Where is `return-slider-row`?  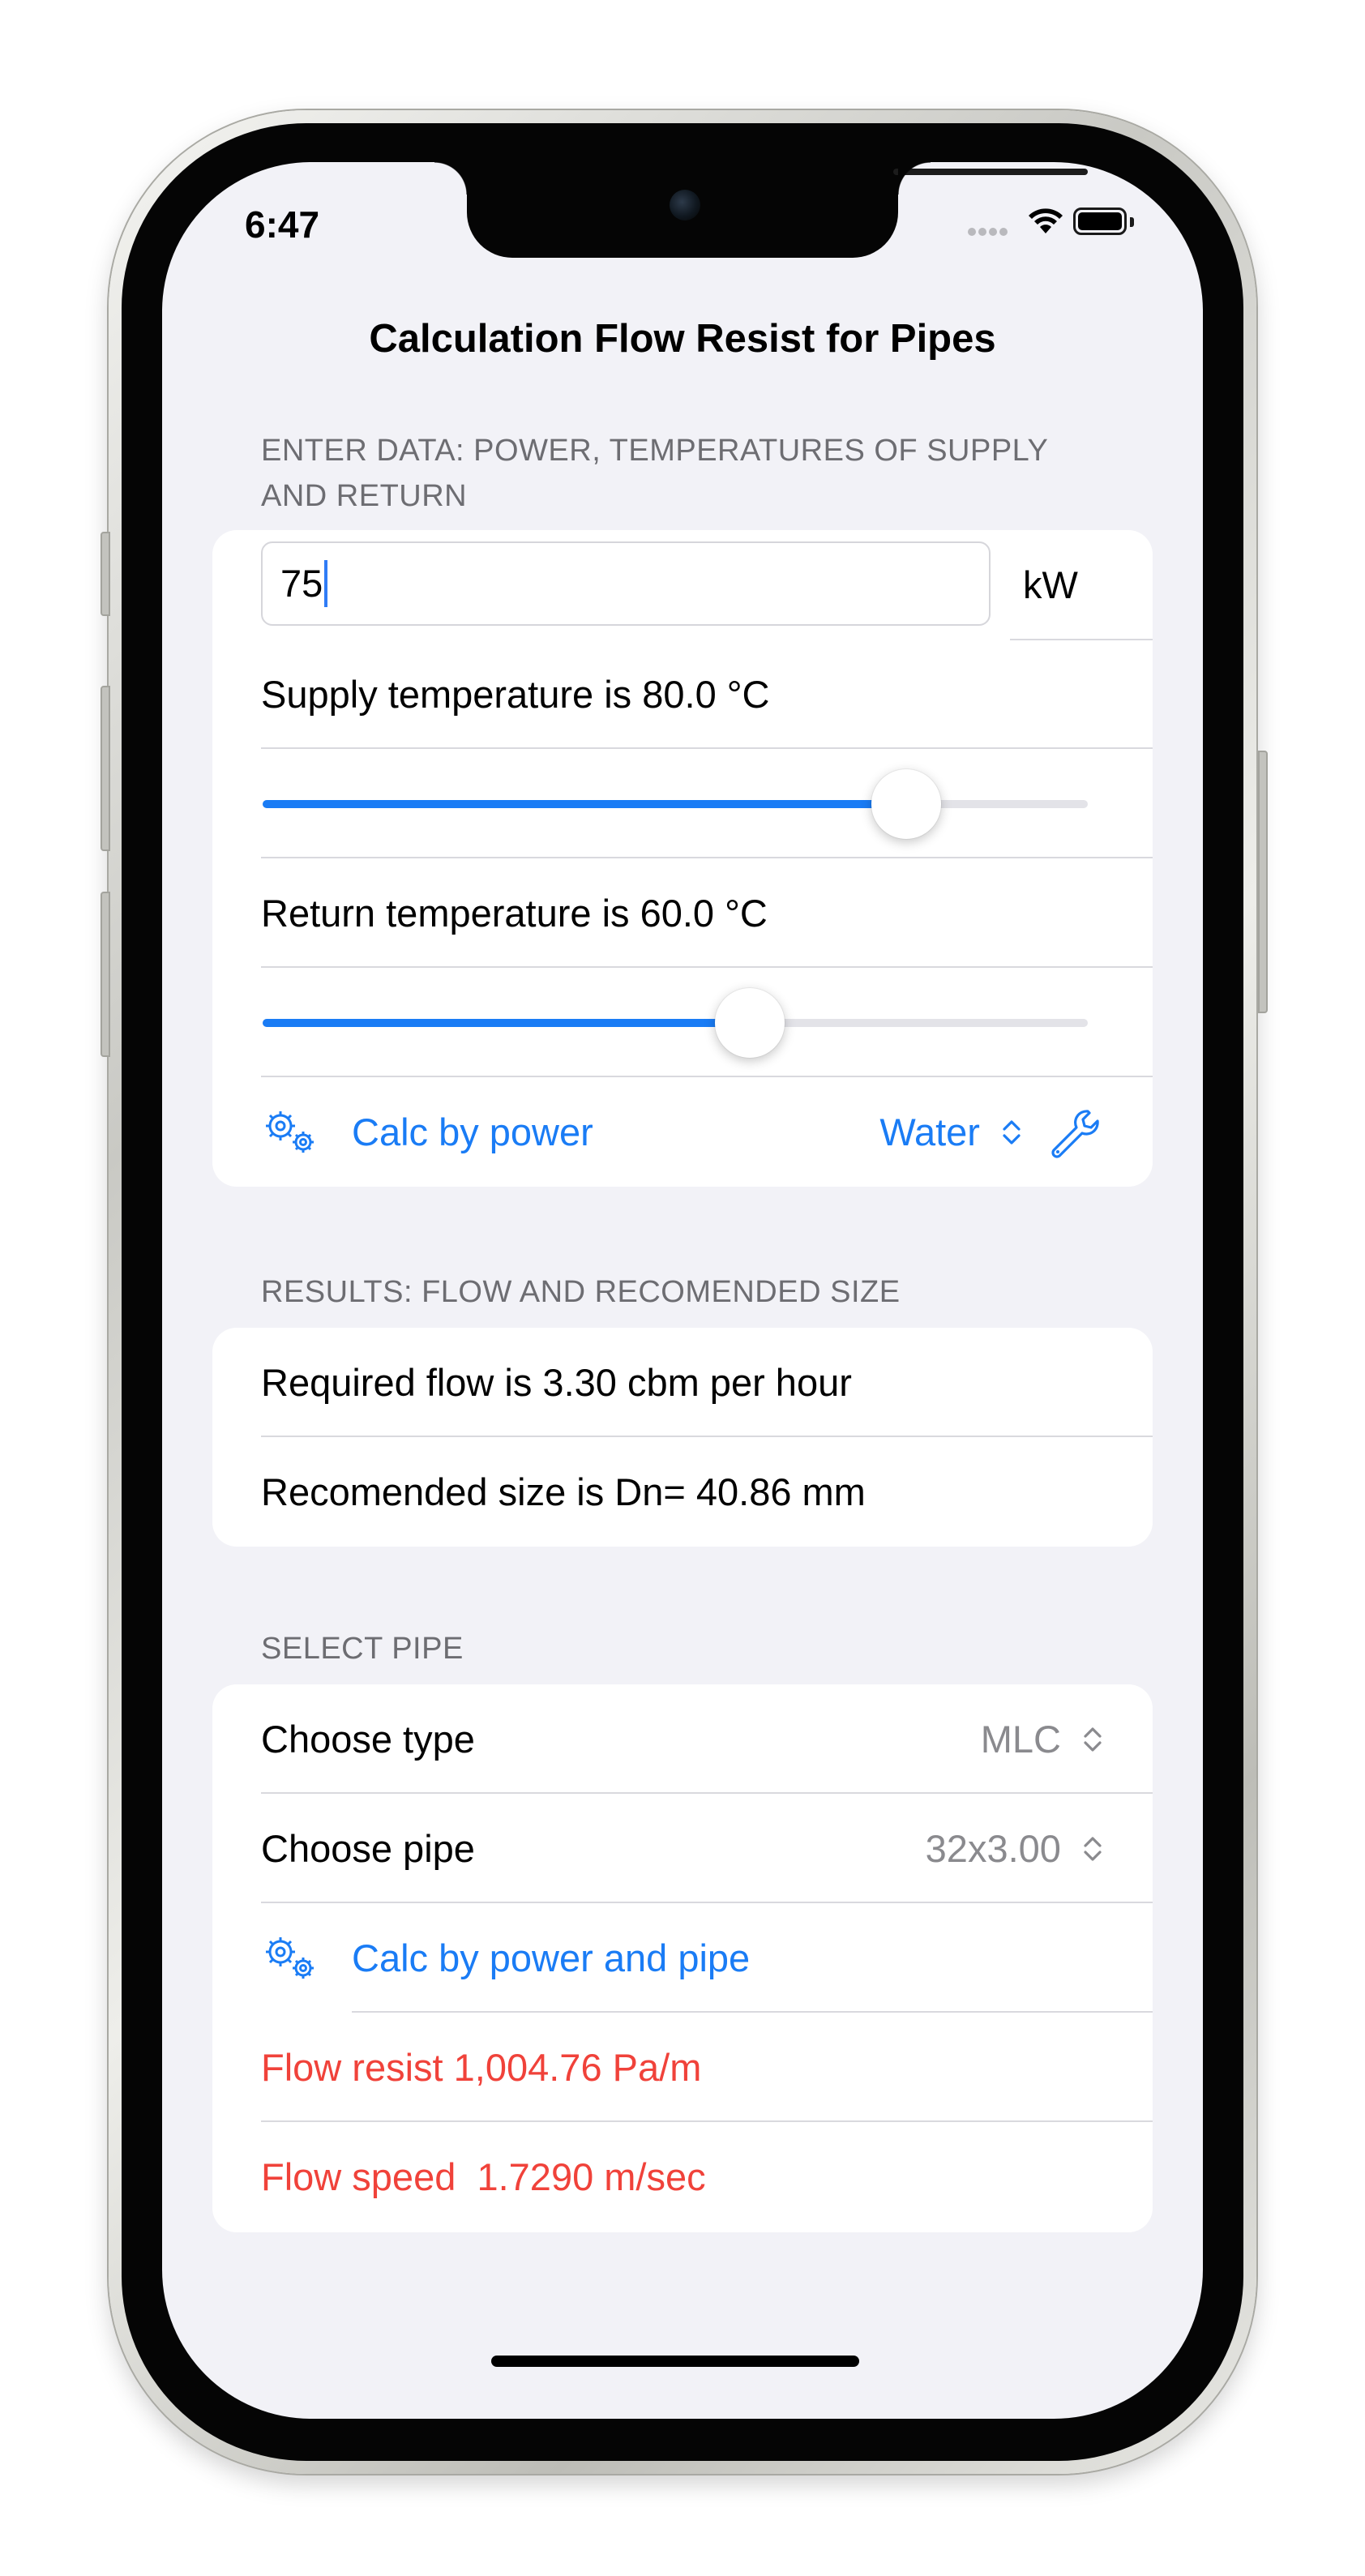
return-slider-row is located at coordinates (682, 1023).